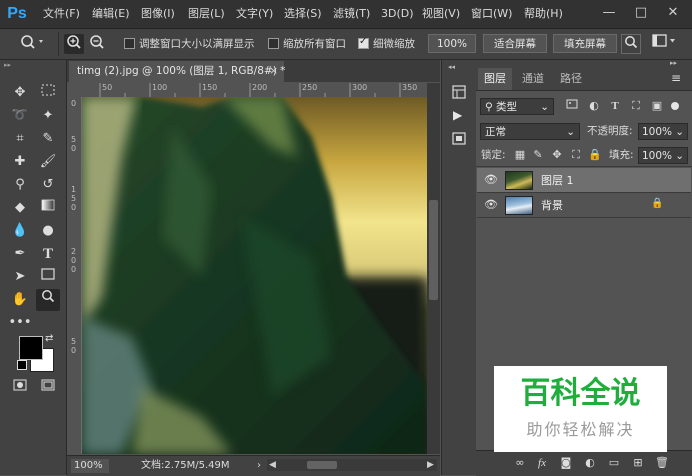 Image resolution: width=692 pixels, height=476 pixels. Describe the element at coordinates (530, 131) in the screenshot. I see `blend-mode-select: 正常 ⌄` at that location.